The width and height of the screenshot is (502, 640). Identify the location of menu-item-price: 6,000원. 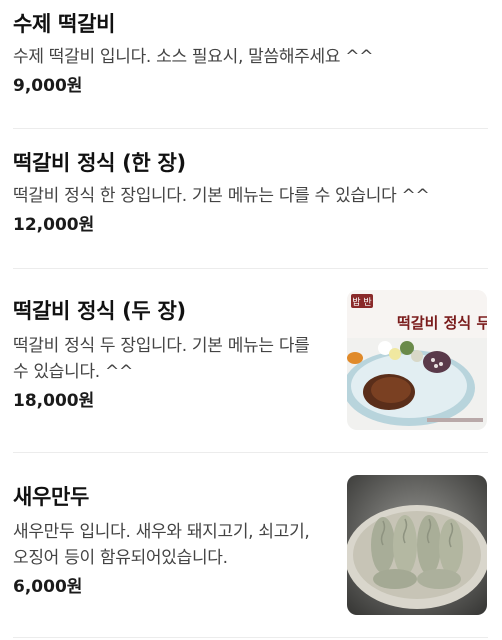
(48, 587).